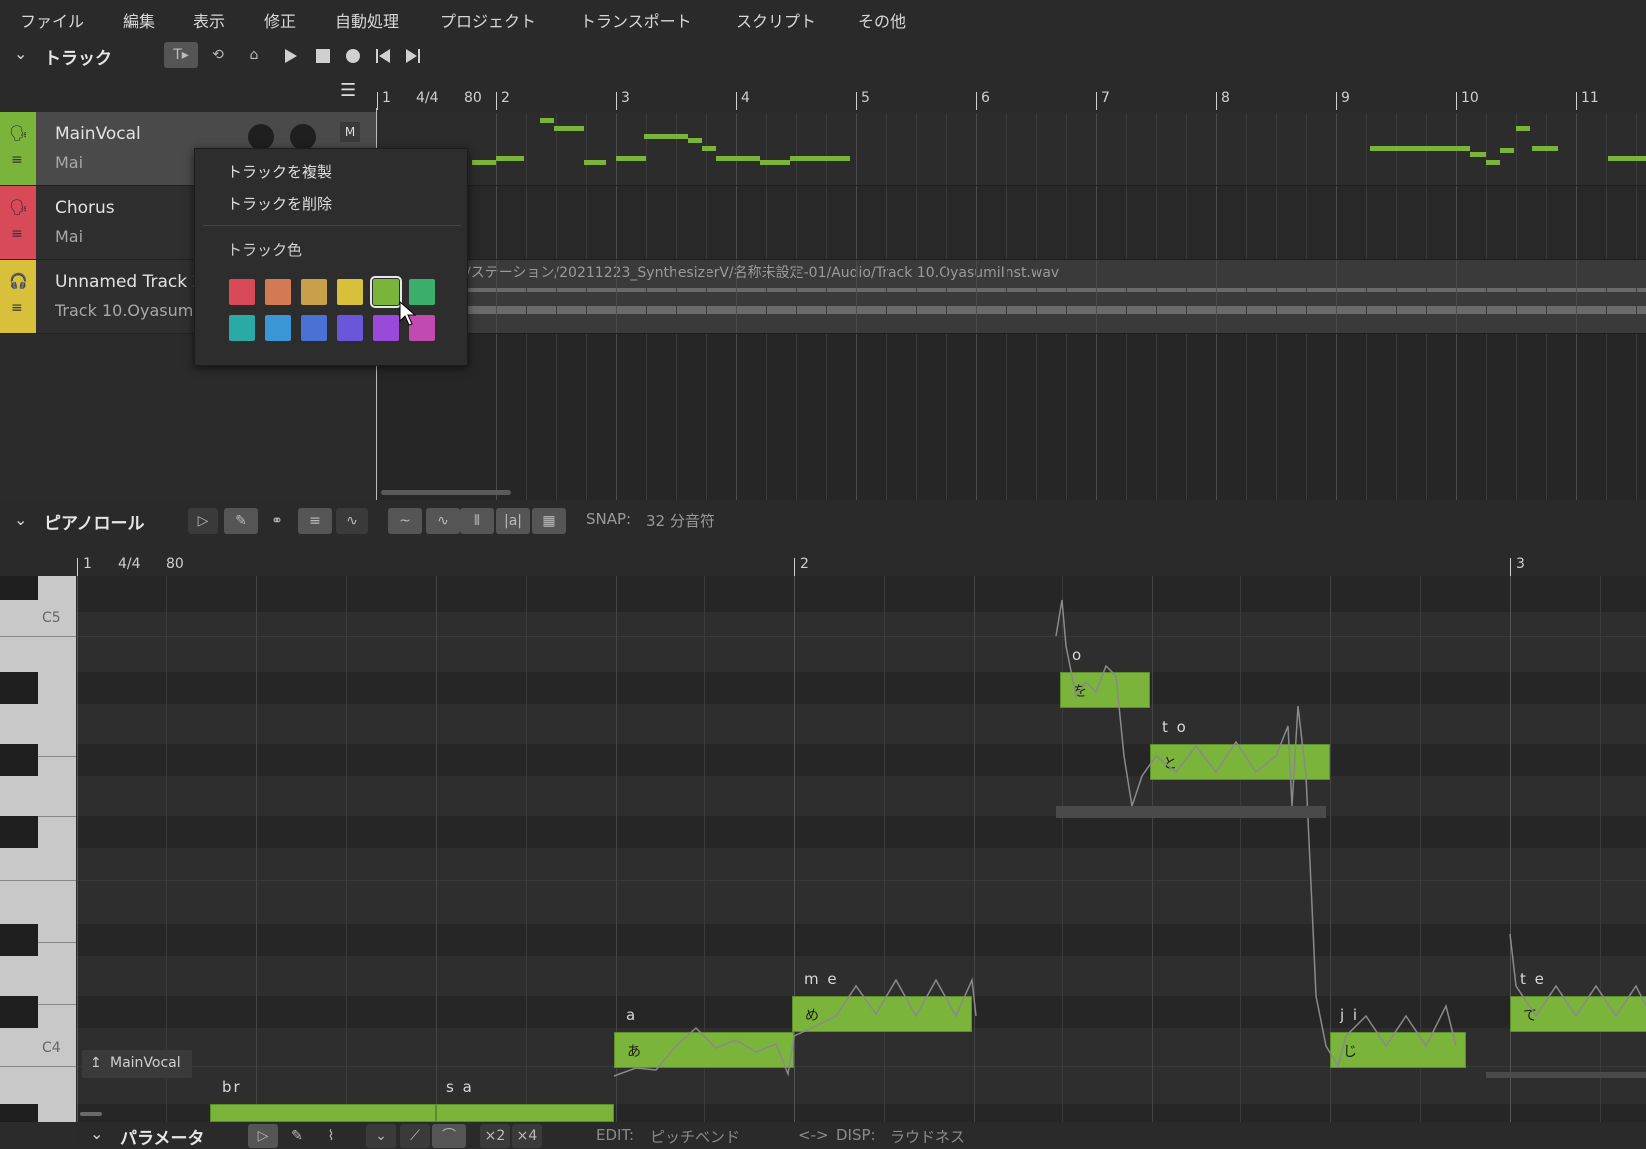 This screenshot has width=1646, height=1149. I want to click on menu-view: 表示, so click(209, 20).